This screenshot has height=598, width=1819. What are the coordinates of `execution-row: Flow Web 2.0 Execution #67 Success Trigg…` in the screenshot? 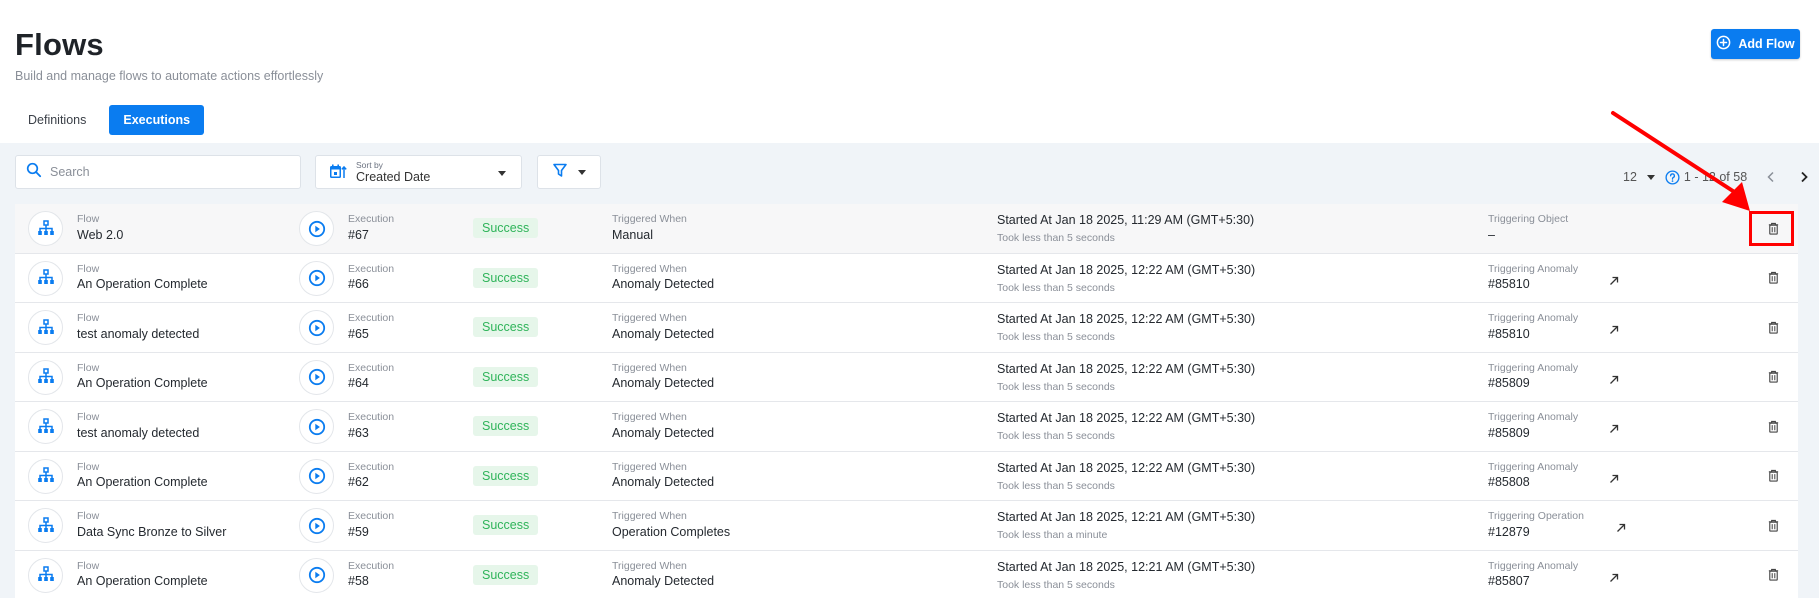 It's located at (906, 229).